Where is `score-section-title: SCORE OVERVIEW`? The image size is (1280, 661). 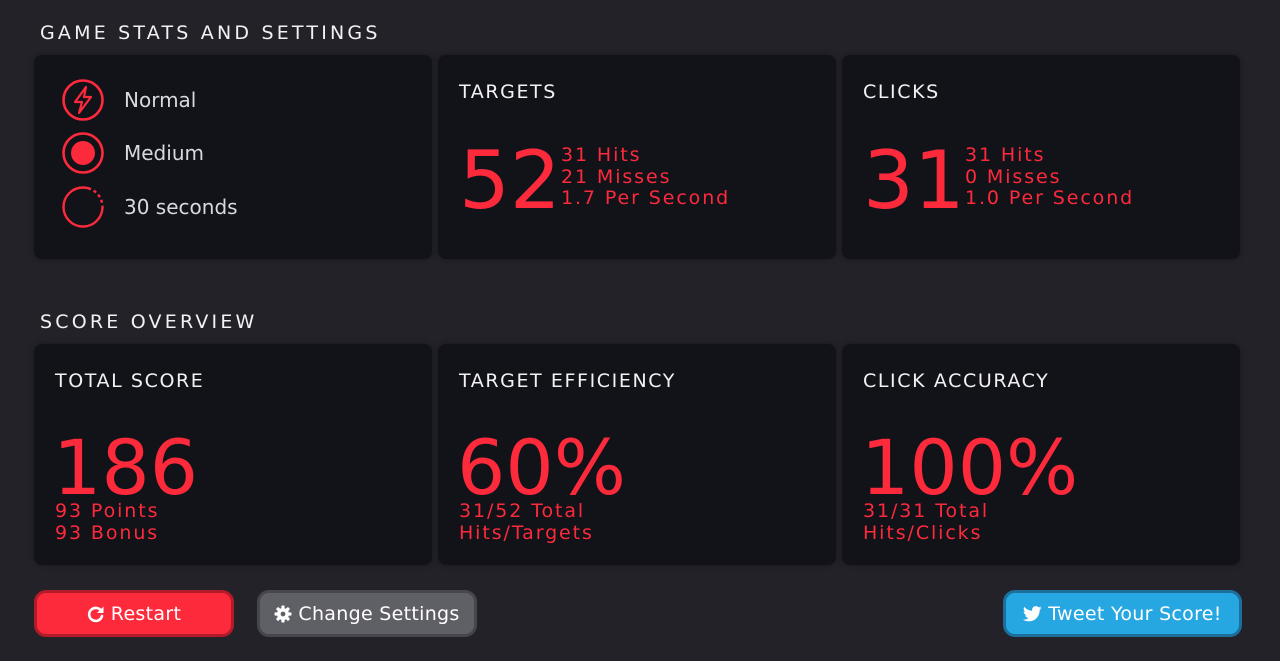
score-section-title: SCORE OVERVIEW is located at coordinates (149, 322).